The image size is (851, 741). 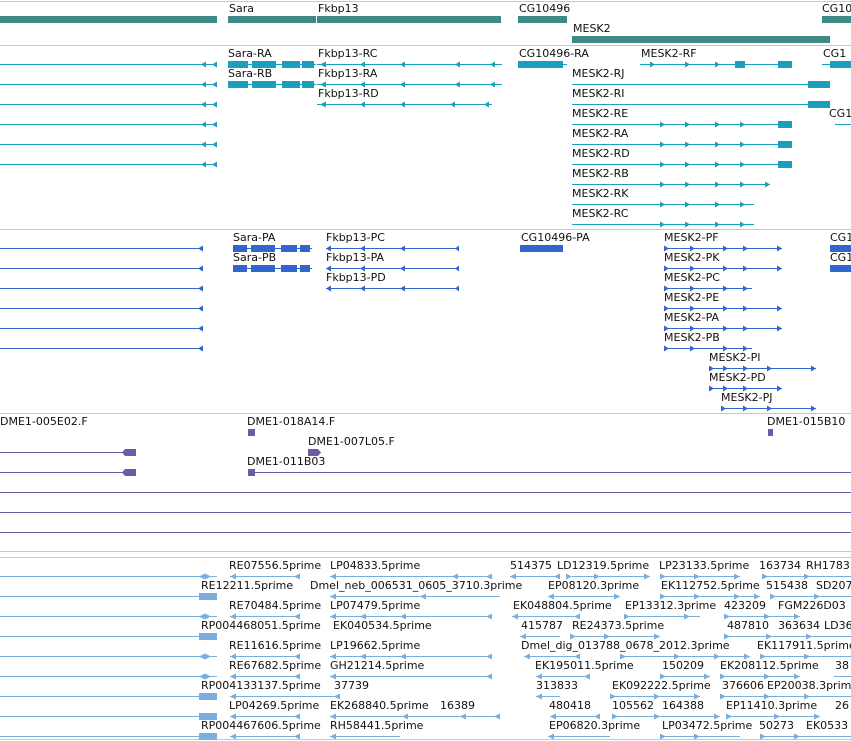 I want to click on transcript-label: MESK2-RA, so click(x=600, y=133).